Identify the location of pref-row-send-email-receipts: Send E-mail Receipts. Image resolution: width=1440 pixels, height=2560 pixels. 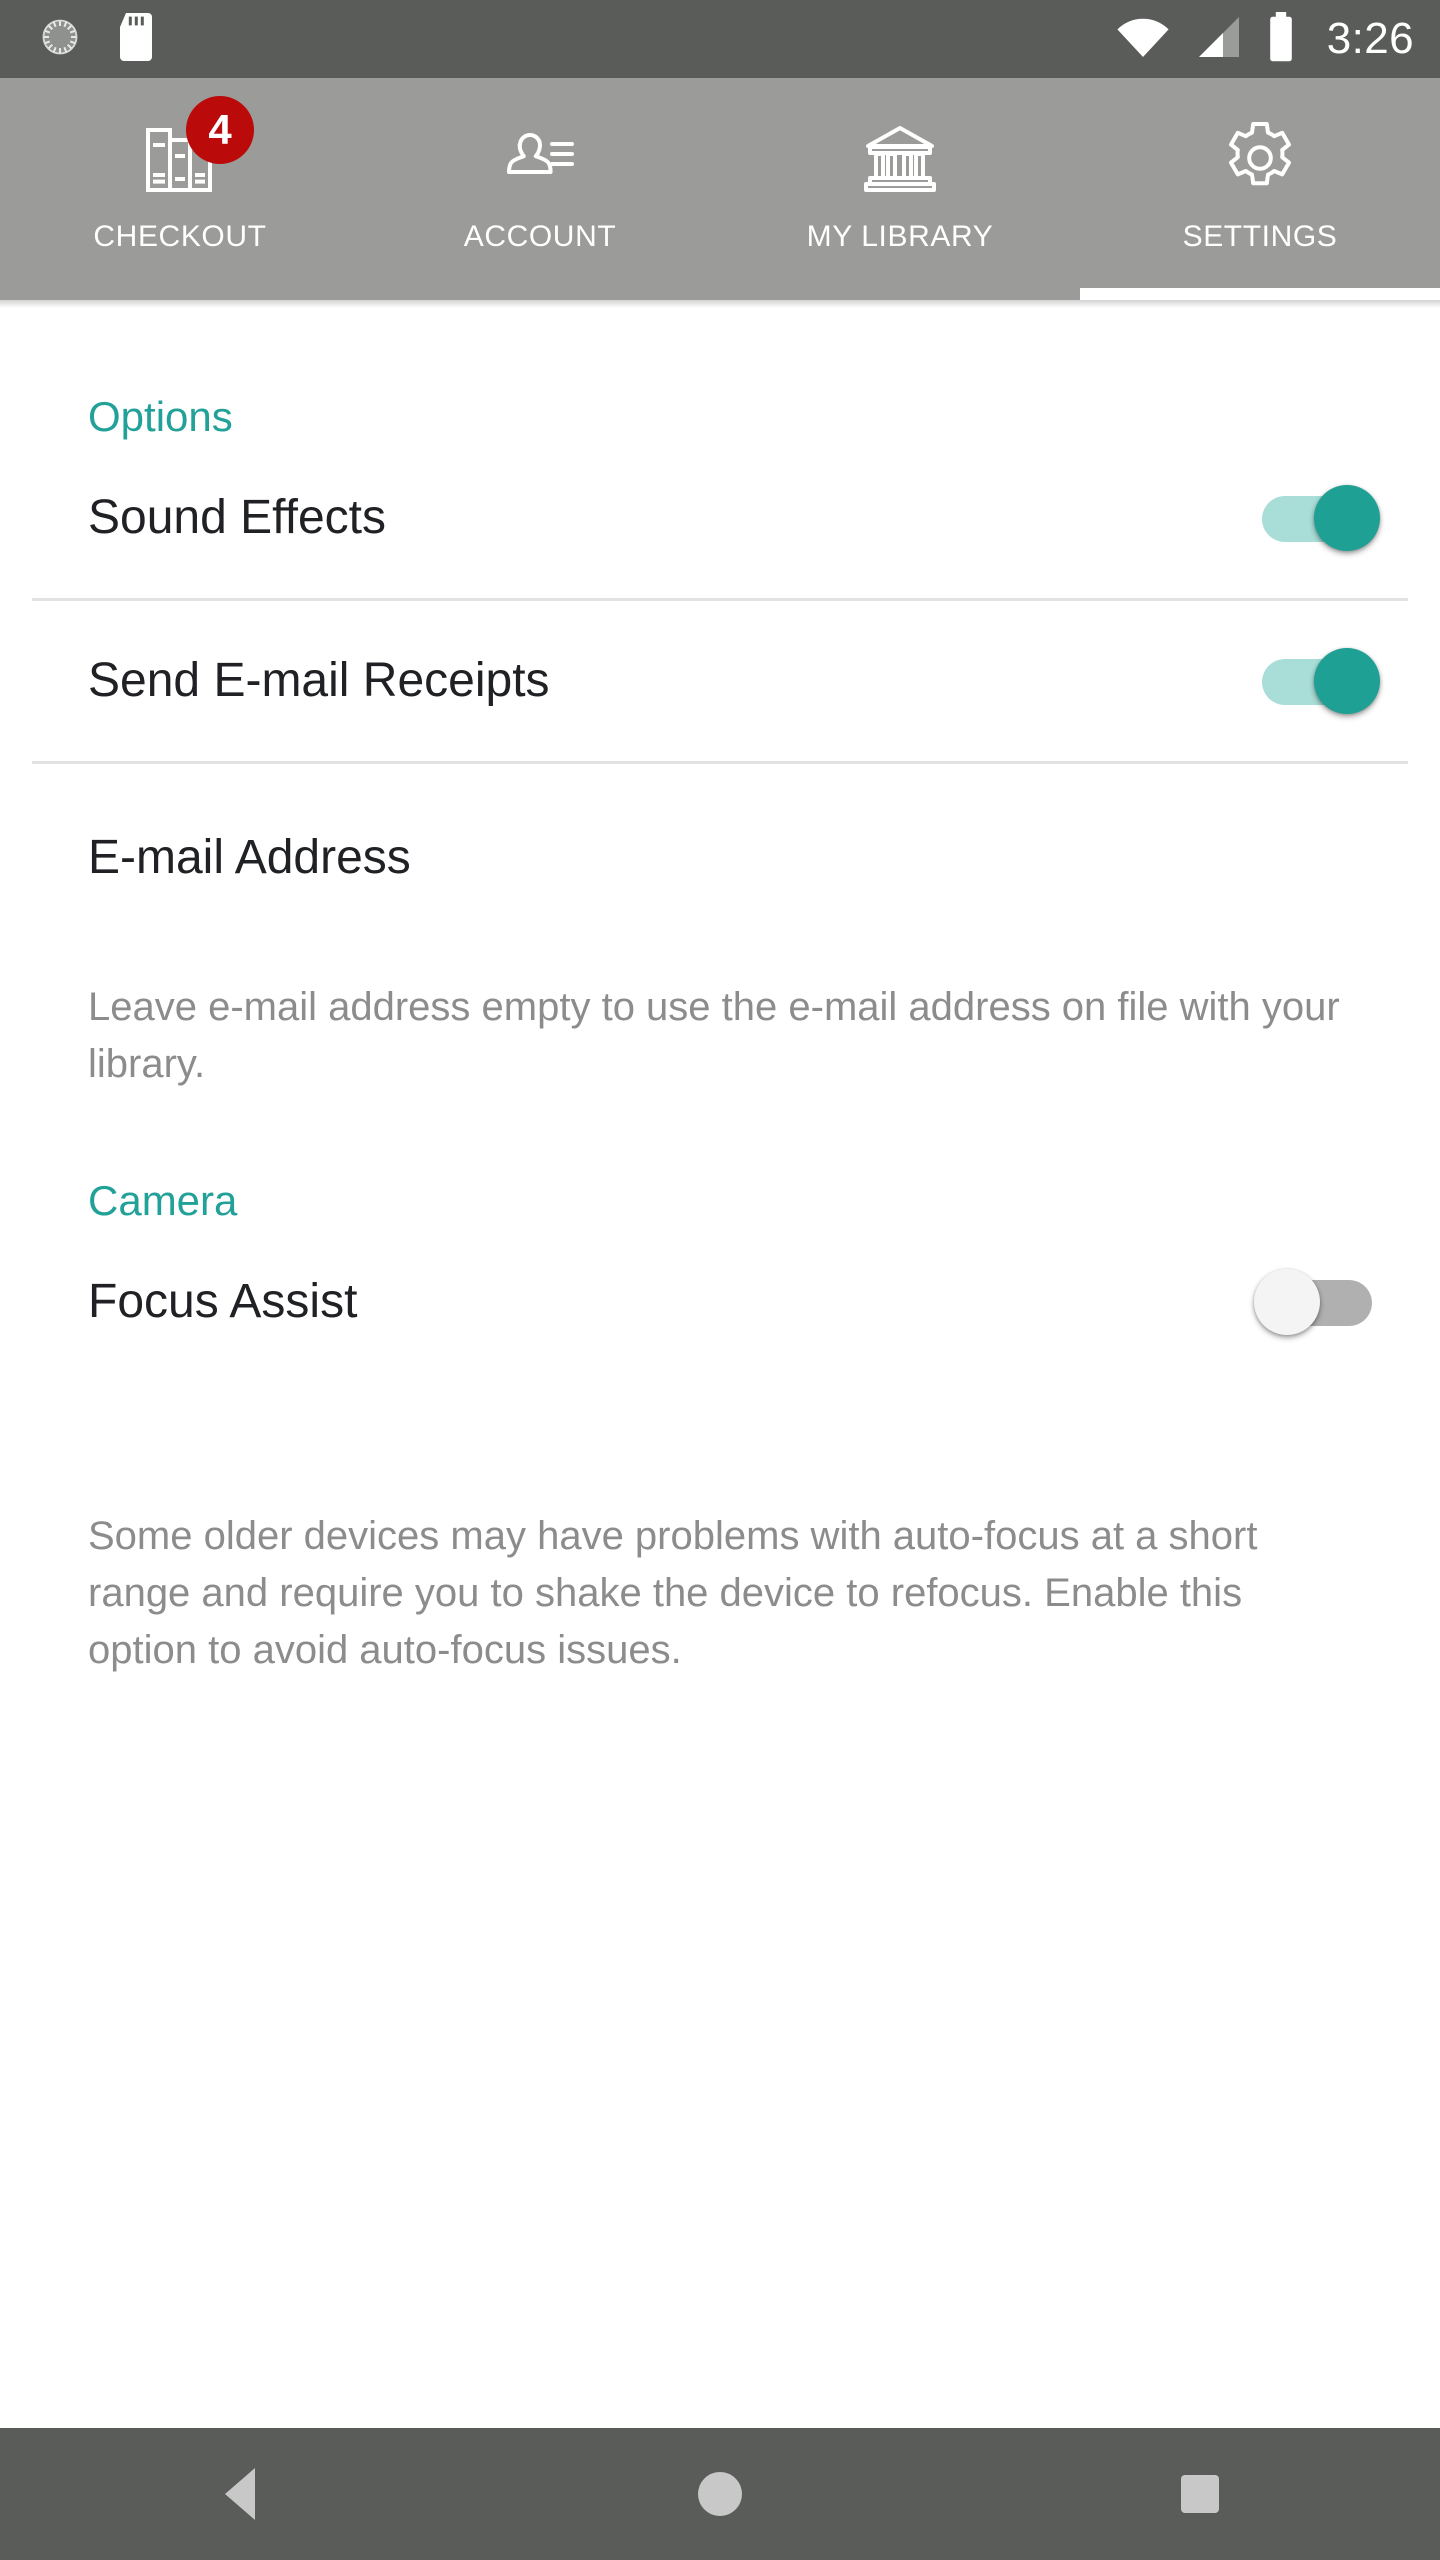
(720, 681).